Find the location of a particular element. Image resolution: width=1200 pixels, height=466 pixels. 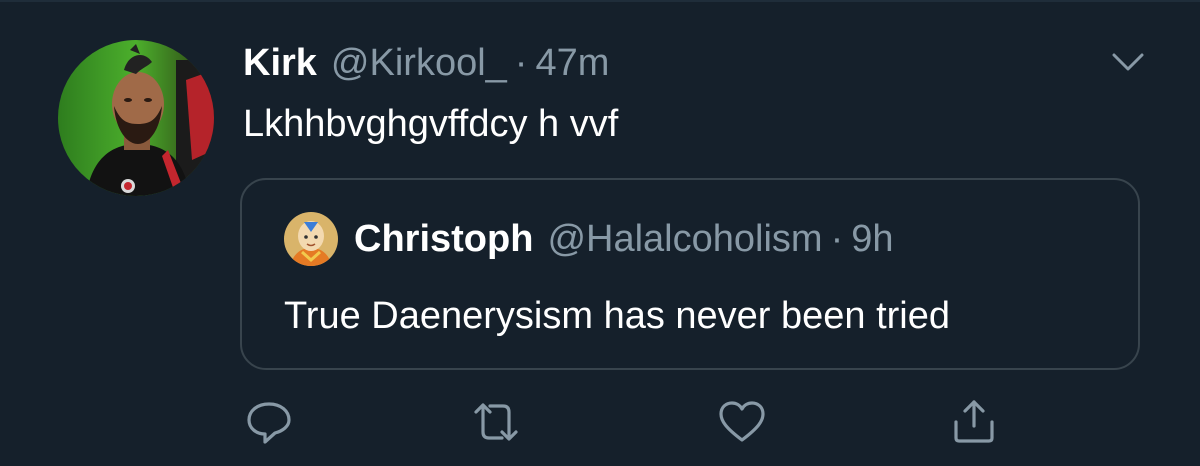

tweet-text: Lkhhbvghgvffdcy h vvf is located at coordinates (431, 124).